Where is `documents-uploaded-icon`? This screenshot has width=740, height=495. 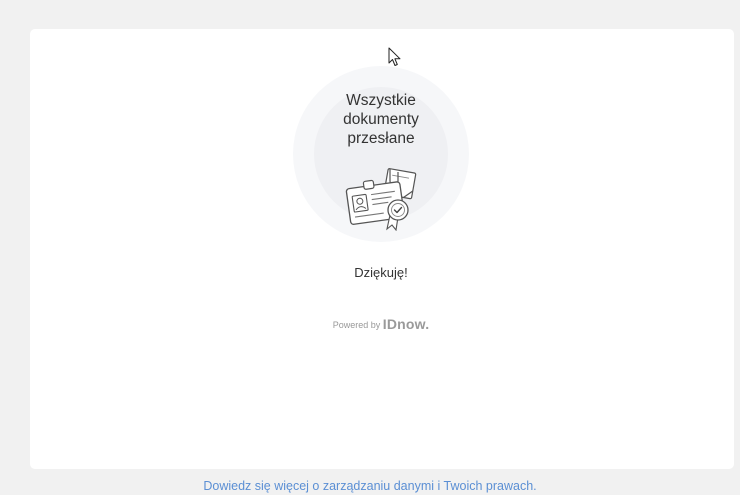 documents-uploaded-icon is located at coordinates (381, 199).